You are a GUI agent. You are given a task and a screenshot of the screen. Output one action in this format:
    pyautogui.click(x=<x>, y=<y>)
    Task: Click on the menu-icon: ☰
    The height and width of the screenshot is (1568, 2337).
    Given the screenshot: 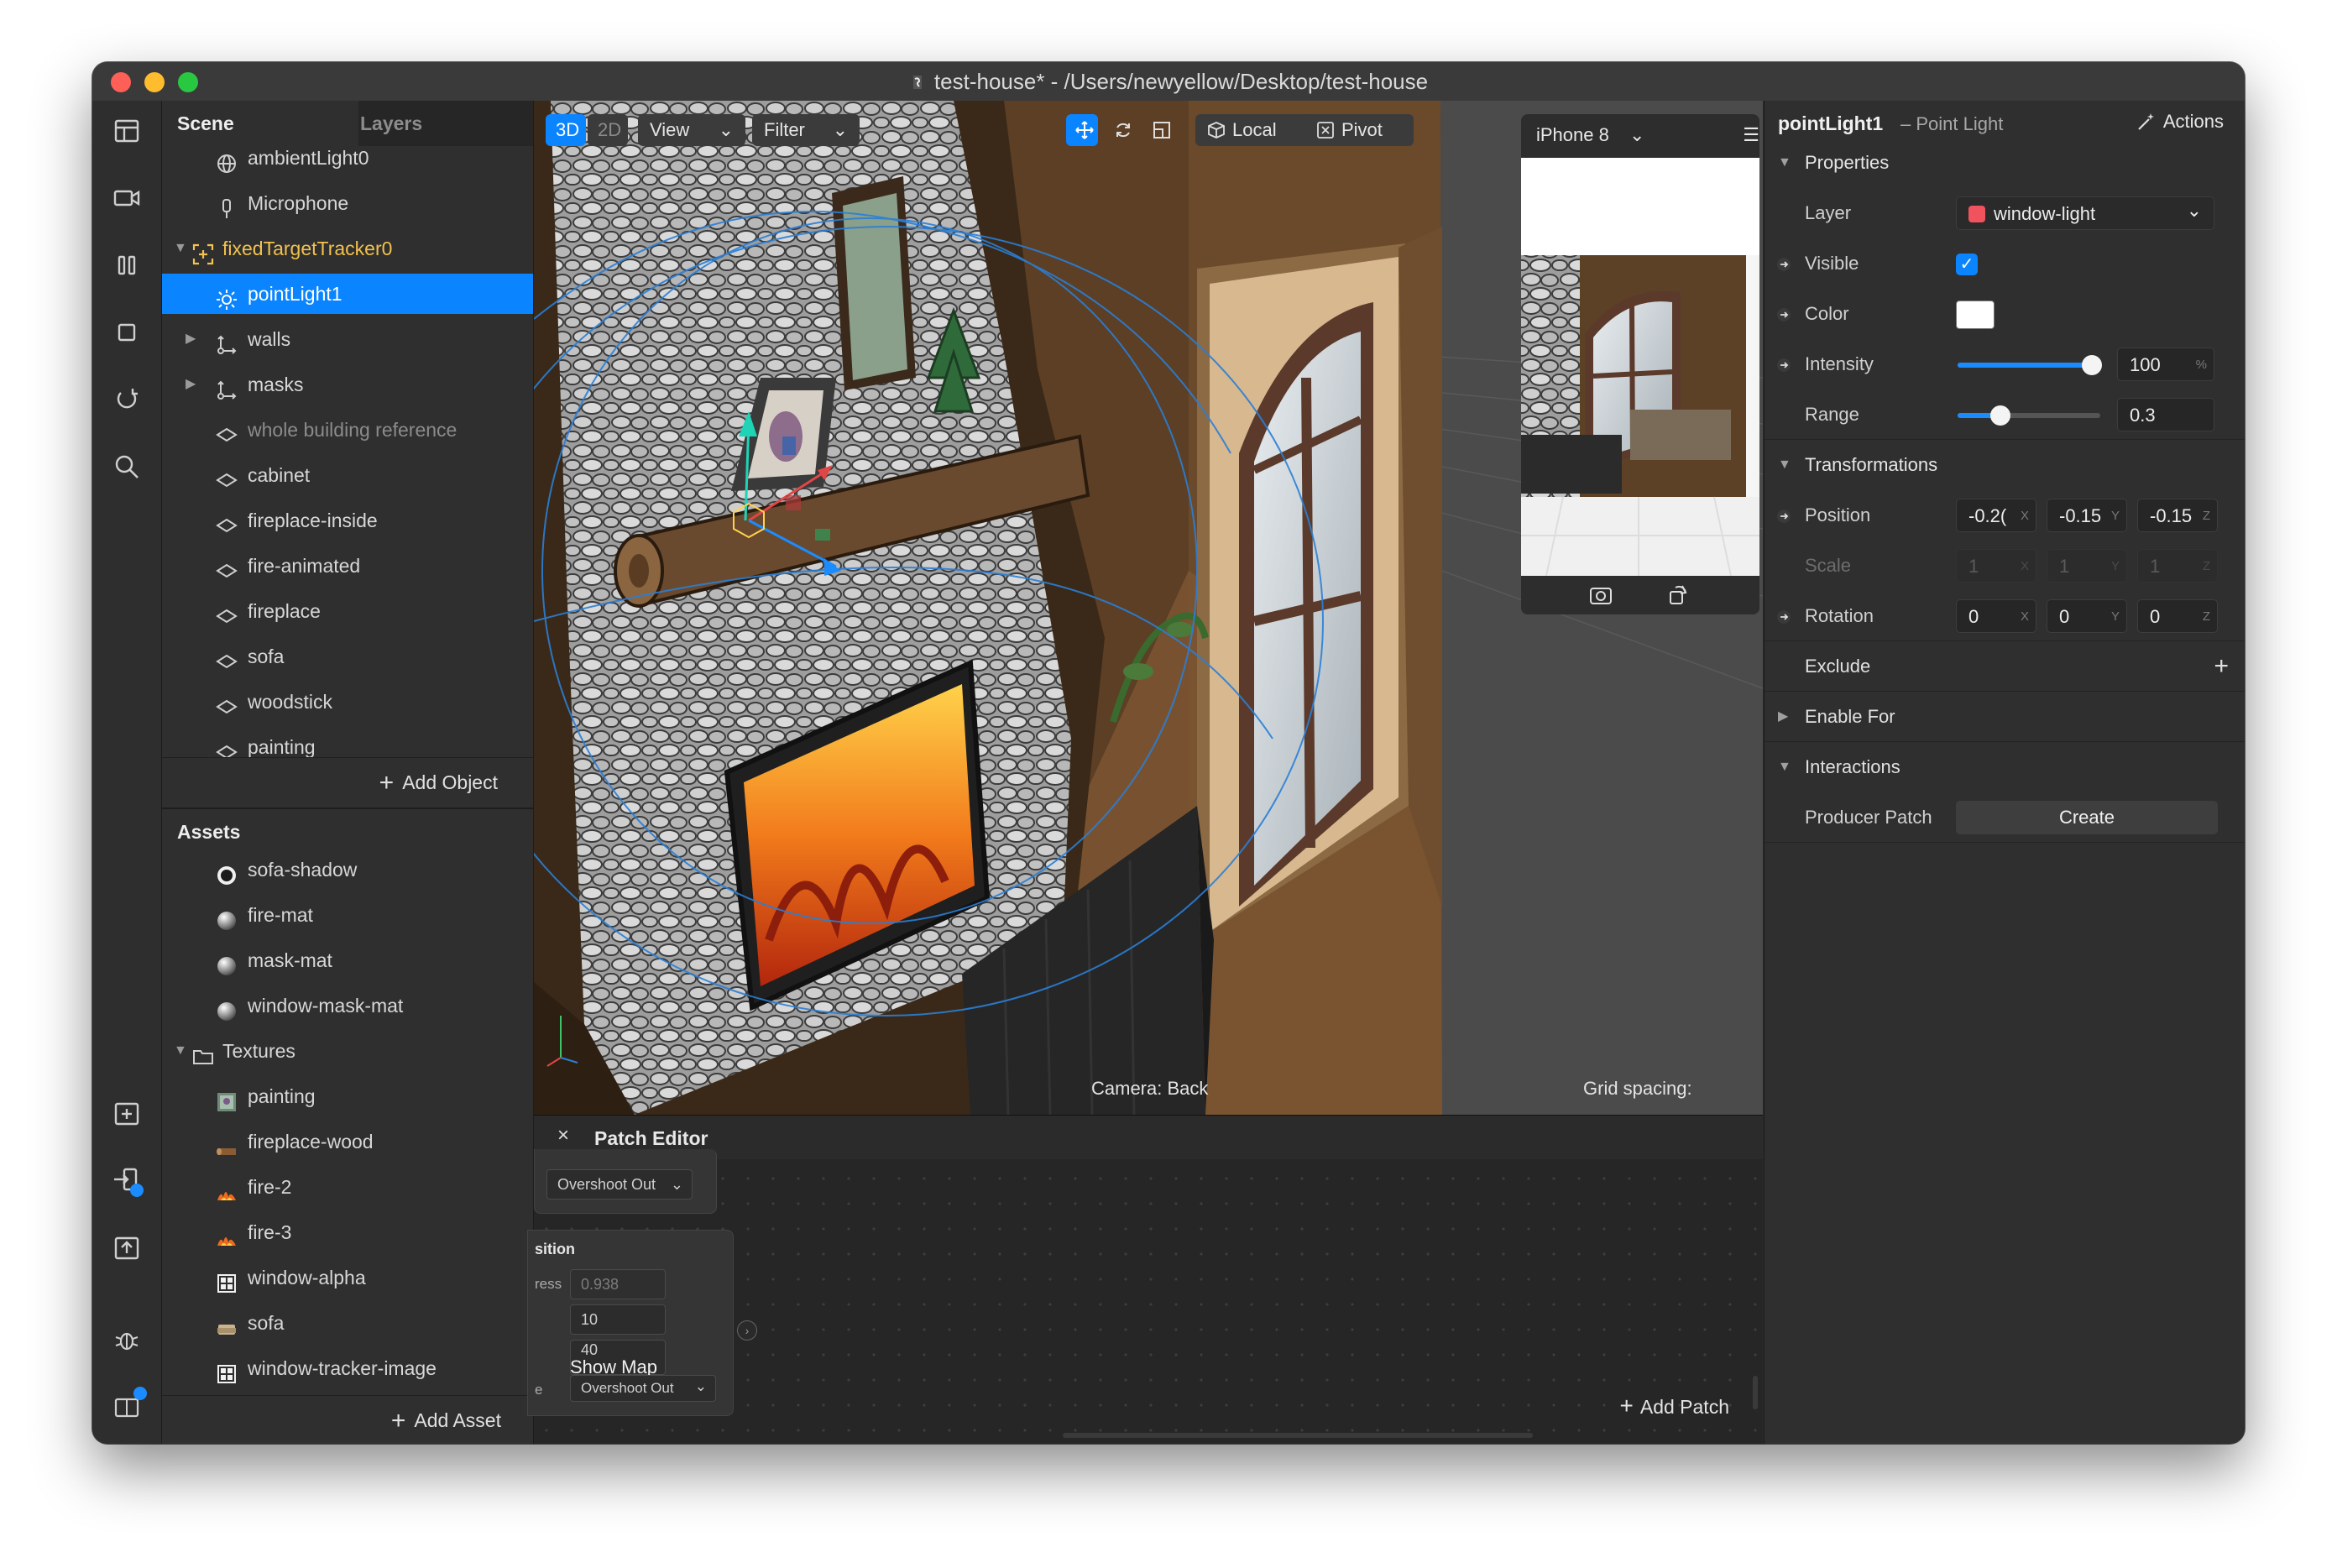 What is the action you would take?
    pyautogui.click(x=1751, y=135)
    